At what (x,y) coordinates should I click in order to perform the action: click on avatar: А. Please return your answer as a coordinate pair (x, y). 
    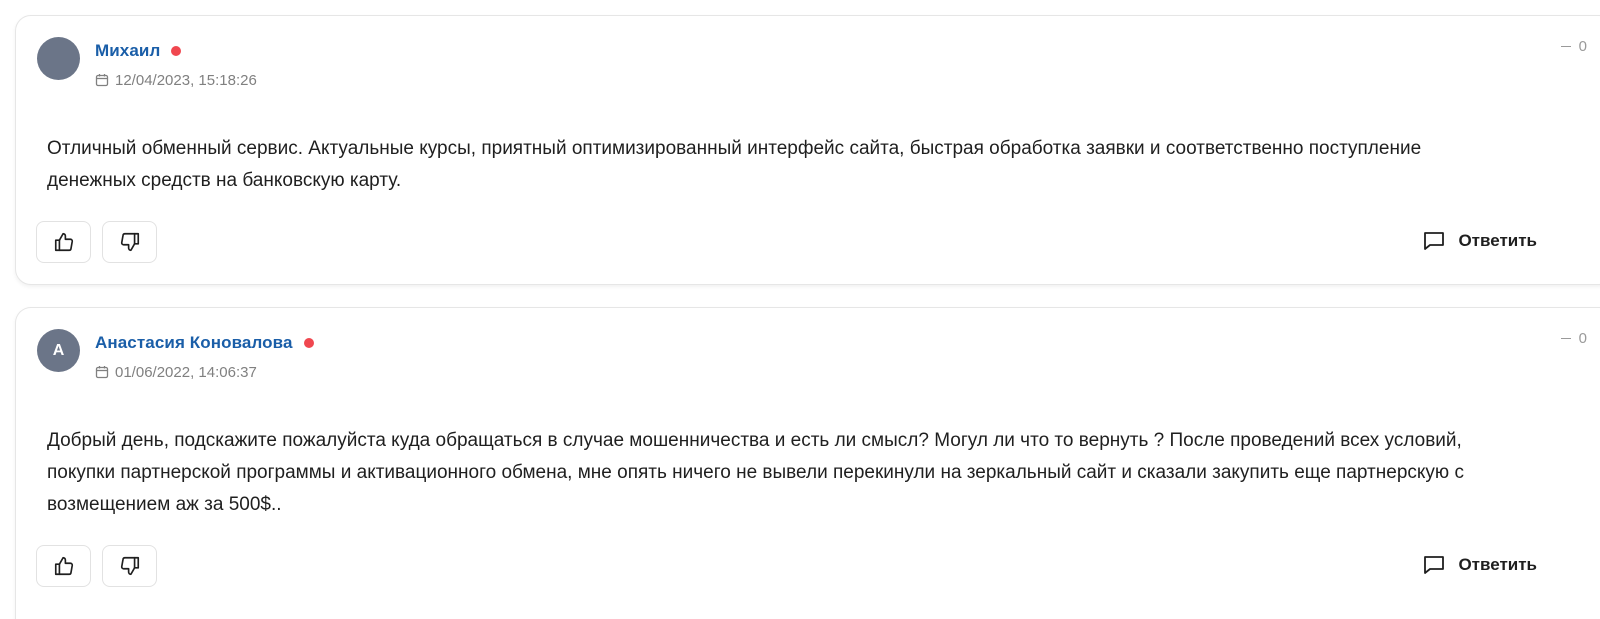
    Looking at the image, I should click on (58, 350).